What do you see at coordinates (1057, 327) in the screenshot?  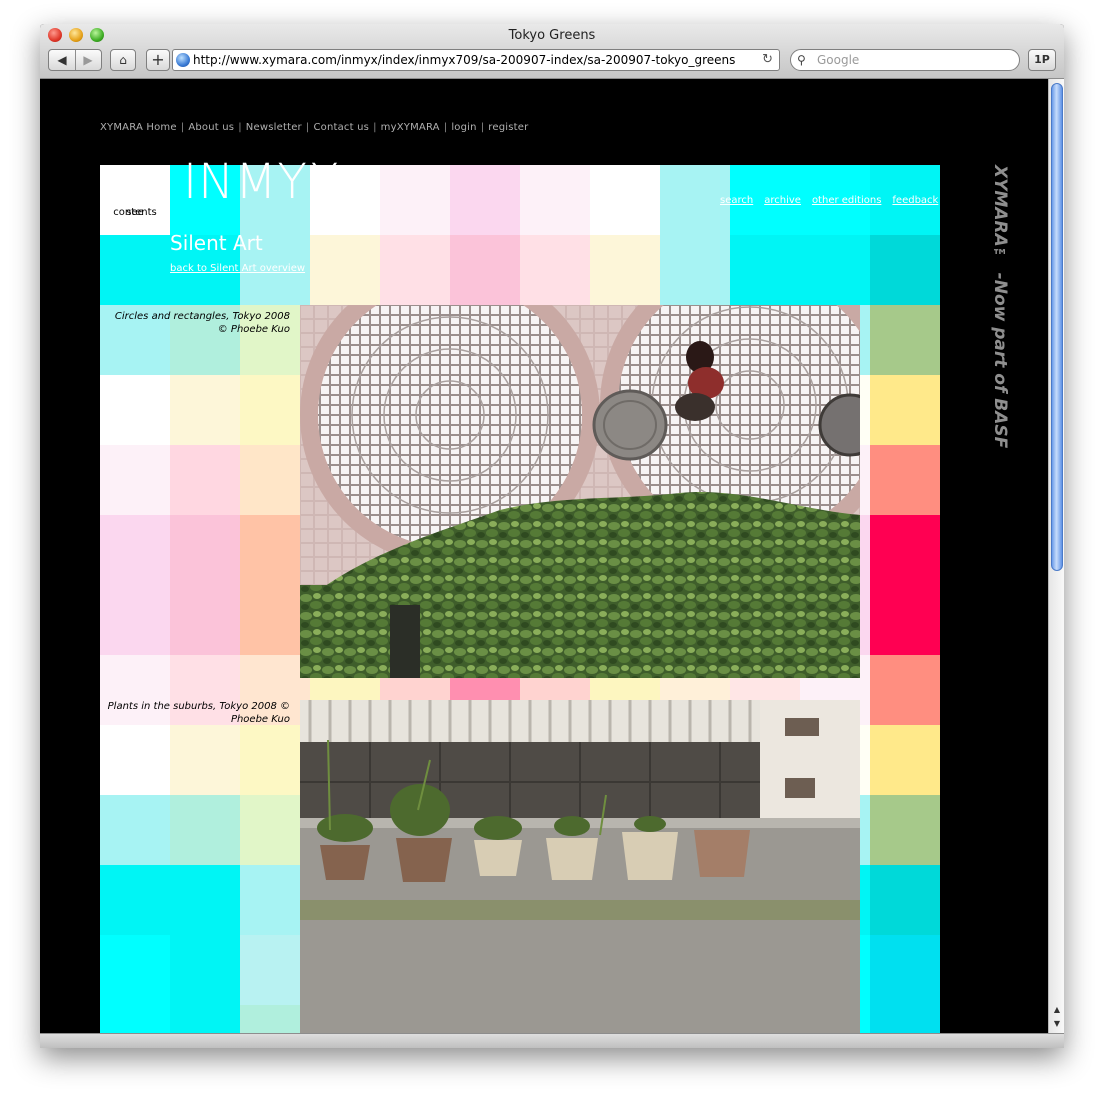 I see `scrollbar-thumb` at bounding box center [1057, 327].